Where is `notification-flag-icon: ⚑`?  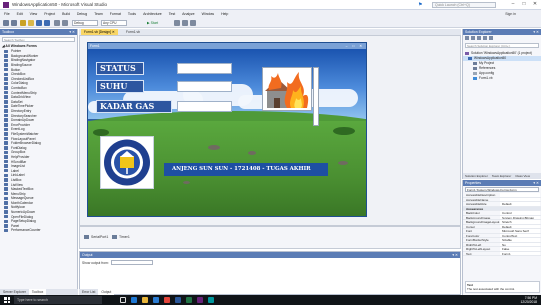
notification-flag-icon: ⚑ is located at coordinates (422, 5).